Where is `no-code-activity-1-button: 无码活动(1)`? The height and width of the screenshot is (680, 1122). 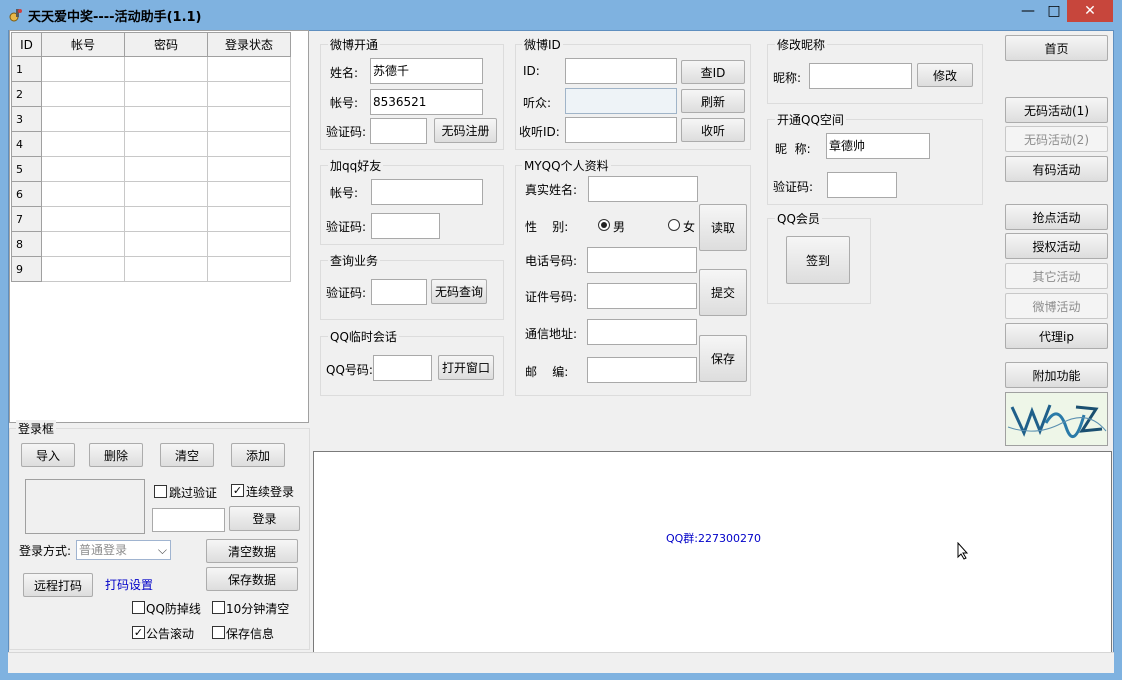
no-code-activity-1-button: 无码活动(1) is located at coordinates (1056, 110).